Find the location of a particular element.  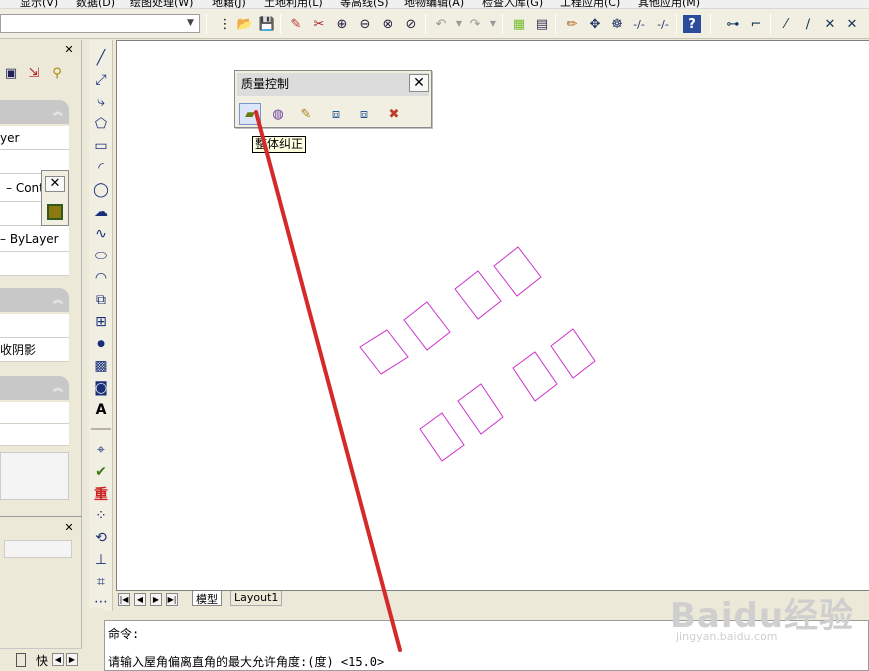

line-icon: ⁄ is located at coordinates (786, 24).